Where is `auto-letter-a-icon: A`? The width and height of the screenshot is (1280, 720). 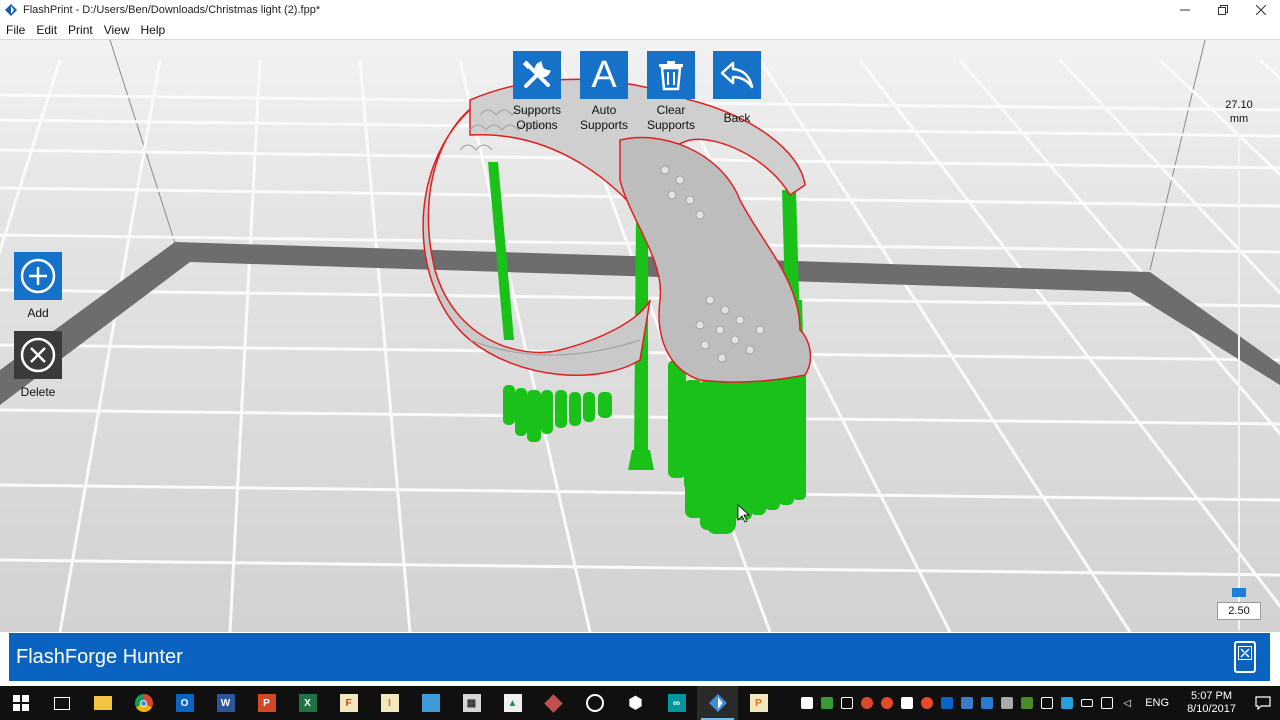 auto-letter-a-icon: A is located at coordinates (604, 75).